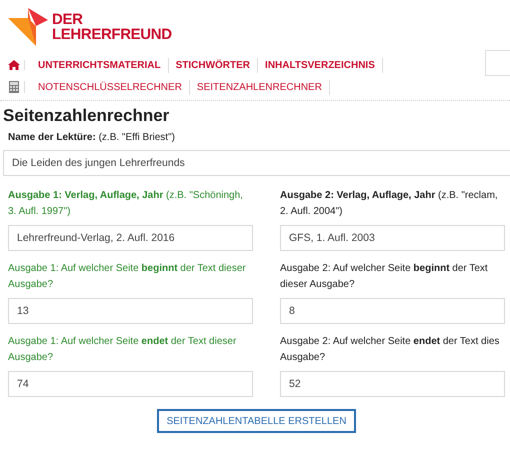 The height and width of the screenshot is (455, 510). What do you see at coordinates (320, 65) in the screenshot?
I see `nav-link: INHALTSVERZEICHNIS` at bounding box center [320, 65].